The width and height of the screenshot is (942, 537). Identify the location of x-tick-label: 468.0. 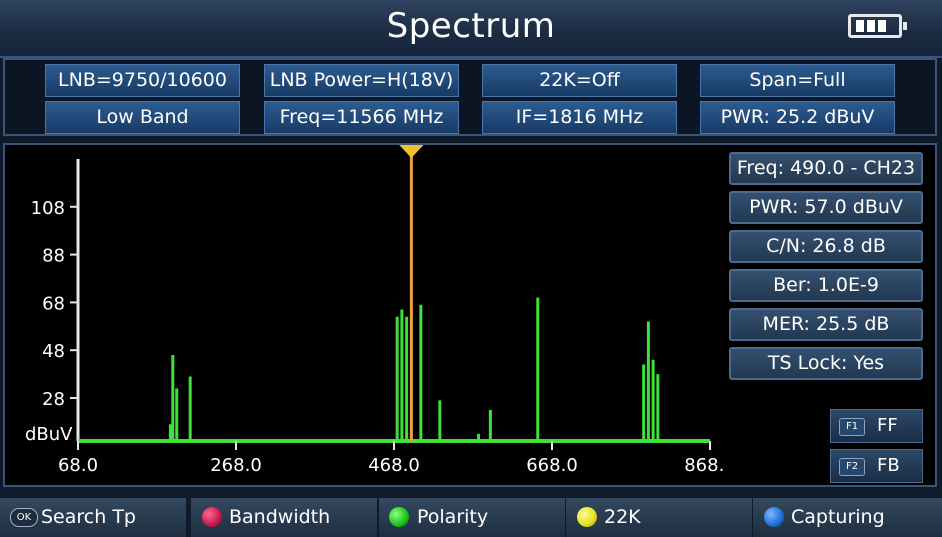
(394, 465).